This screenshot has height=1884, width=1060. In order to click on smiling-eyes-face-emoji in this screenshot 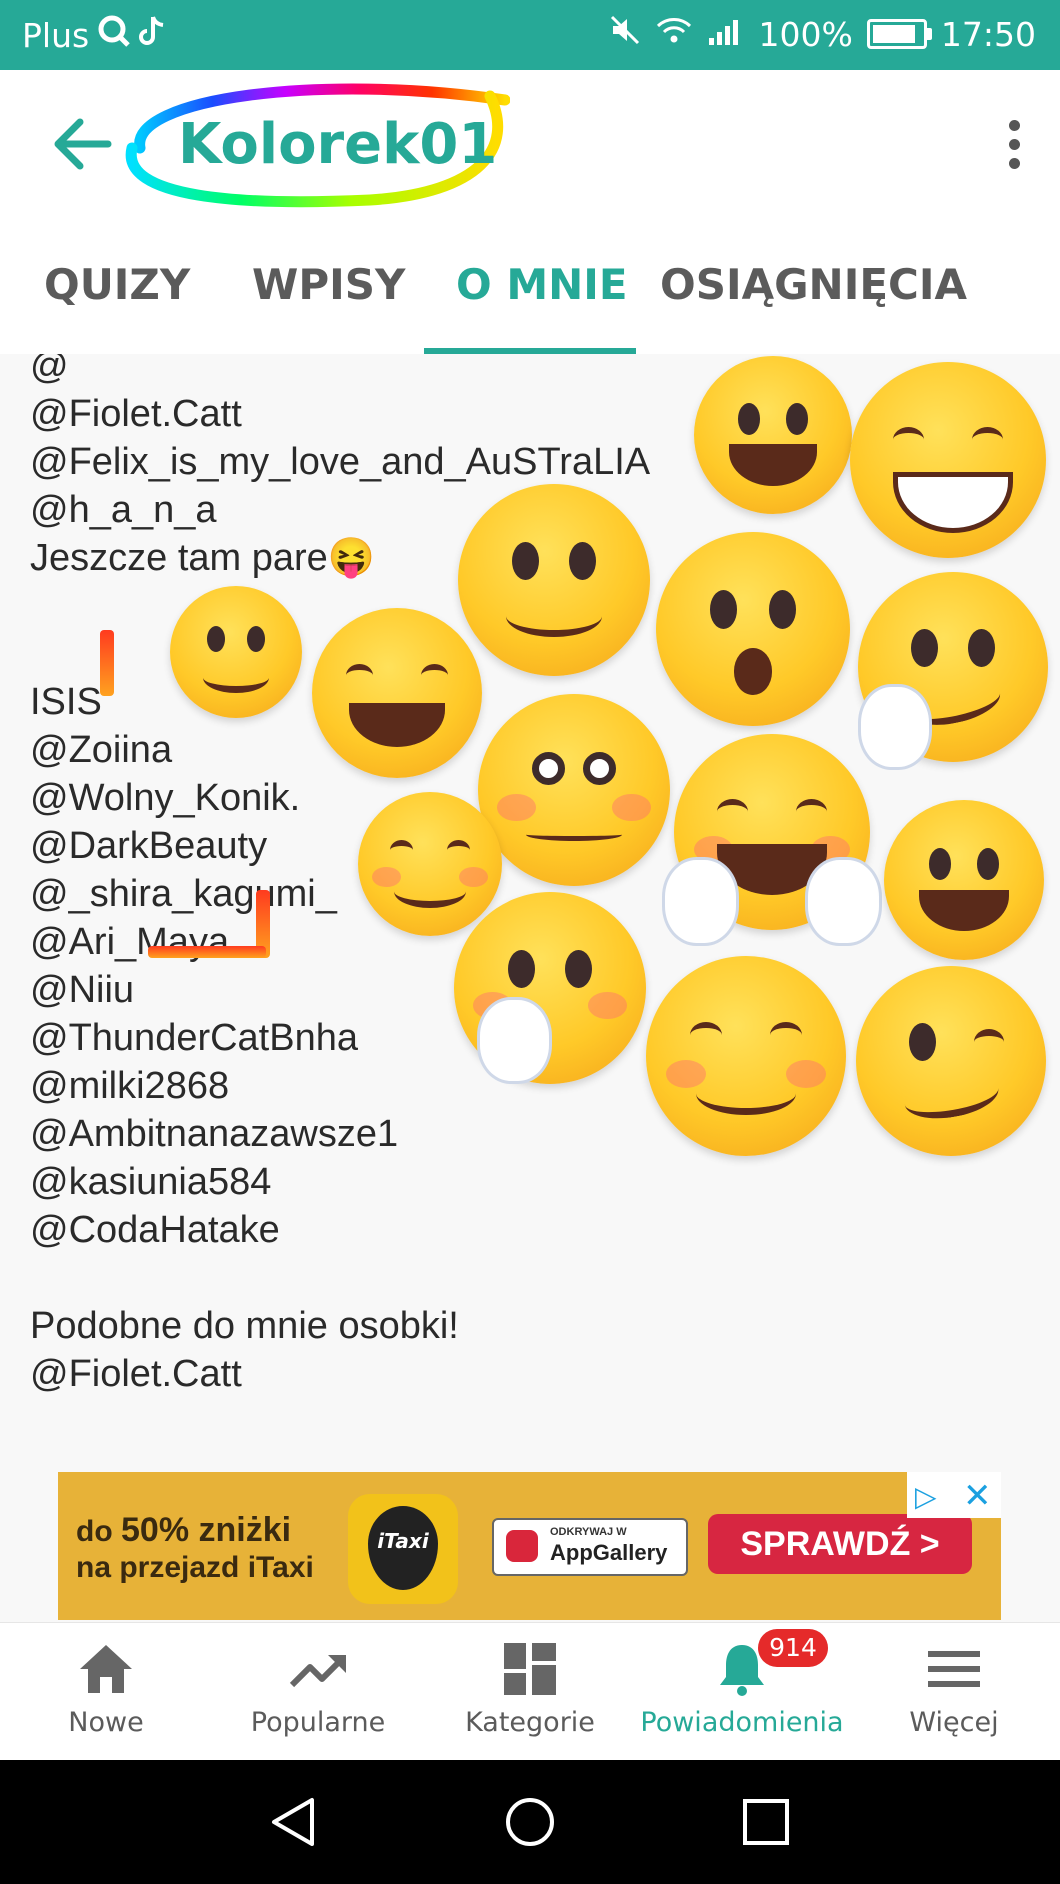, I will do `click(746, 1056)`.